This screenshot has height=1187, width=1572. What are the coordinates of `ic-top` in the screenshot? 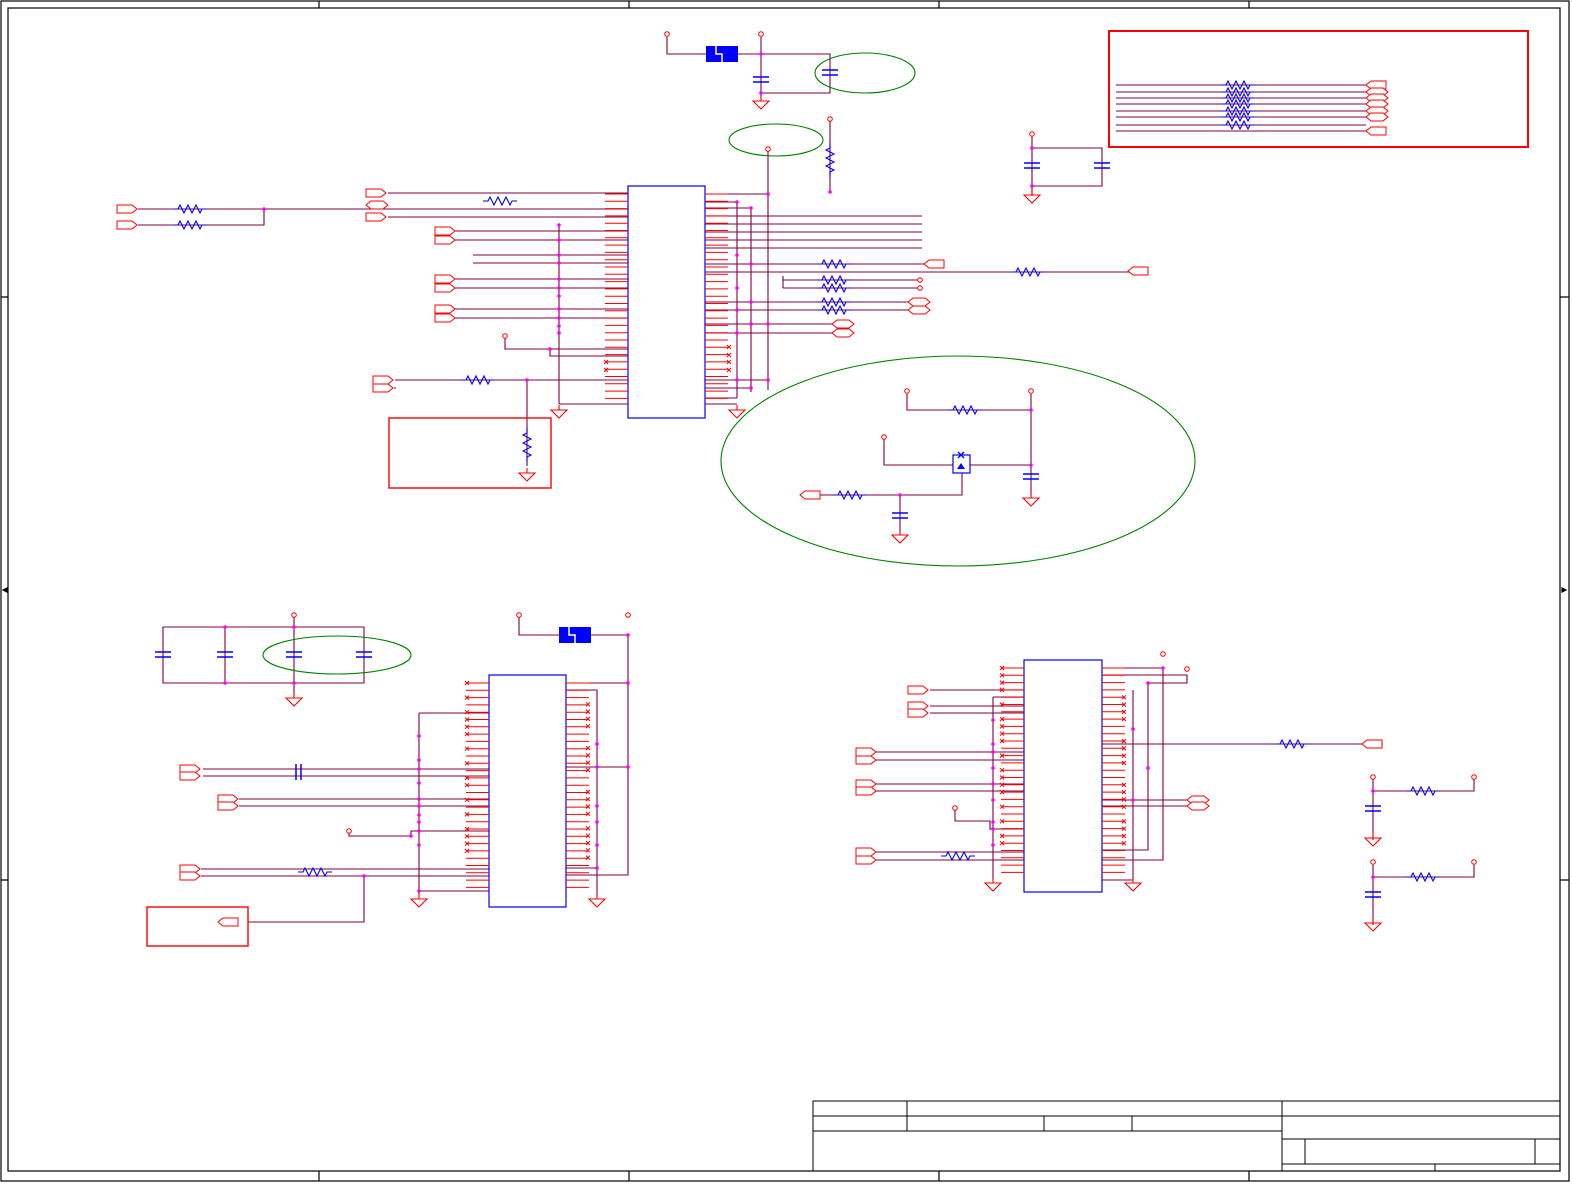 It's located at (666, 302).